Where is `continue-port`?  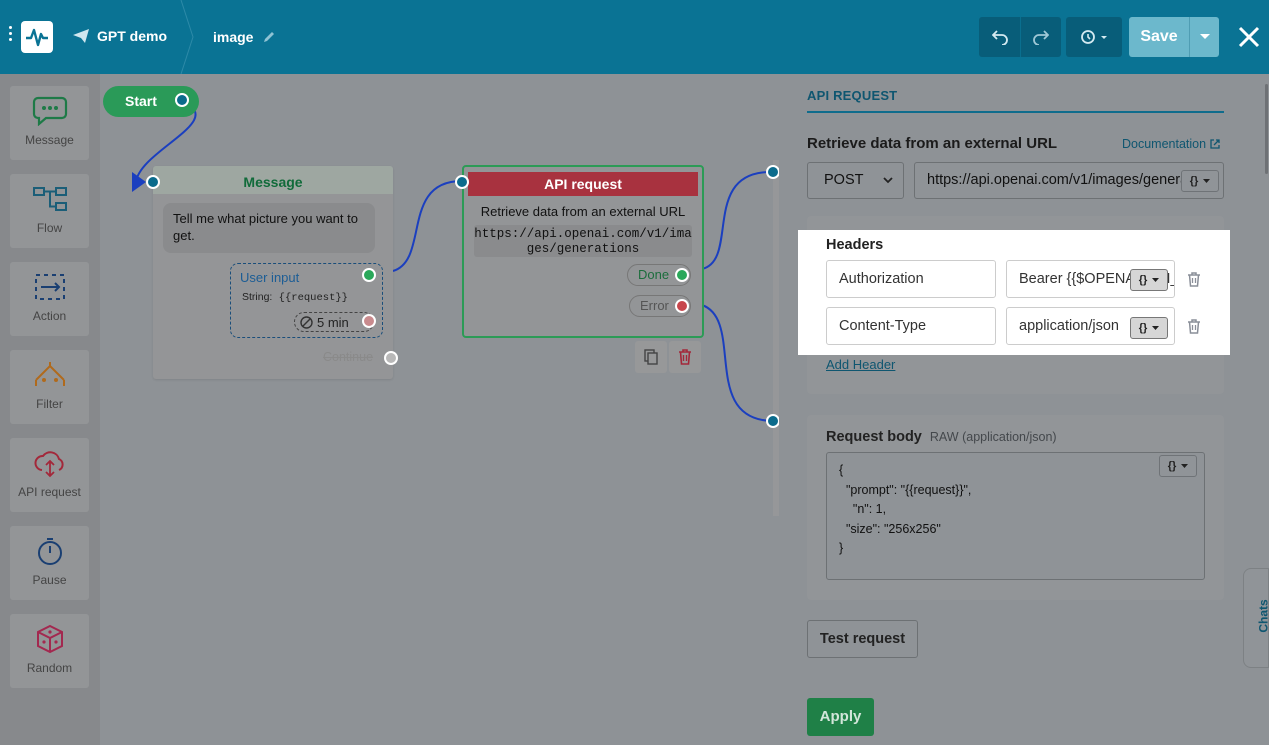
continue-port is located at coordinates (391, 358).